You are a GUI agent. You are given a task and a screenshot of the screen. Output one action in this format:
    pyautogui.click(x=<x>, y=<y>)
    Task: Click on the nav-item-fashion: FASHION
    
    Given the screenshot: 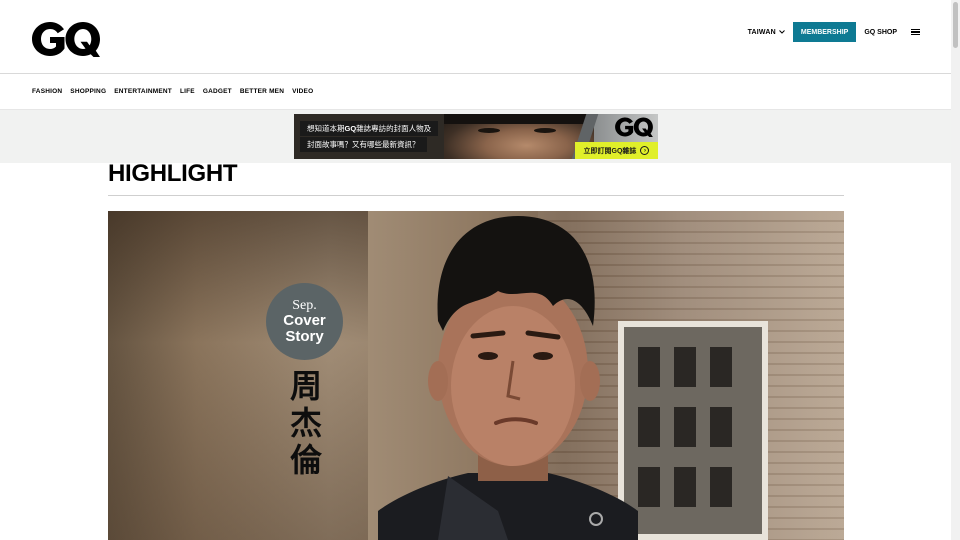 What is the action you would take?
    pyautogui.click(x=47, y=91)
    